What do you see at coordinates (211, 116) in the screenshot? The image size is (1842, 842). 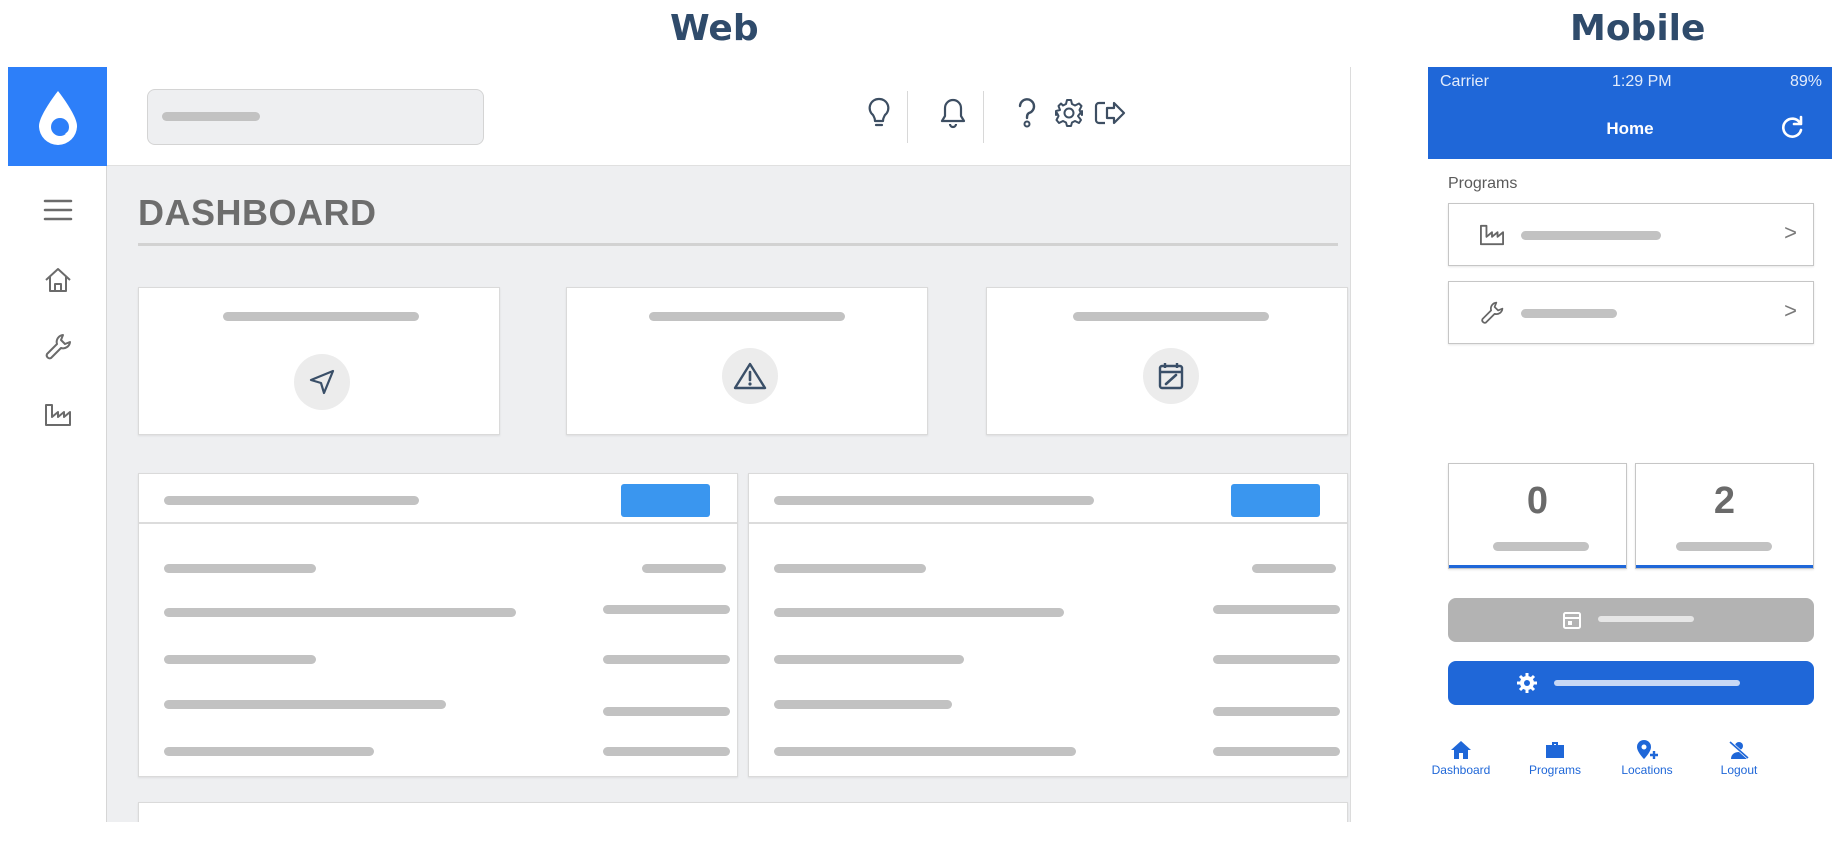 I see `search-placeholder` at bounding box center [211, 116].